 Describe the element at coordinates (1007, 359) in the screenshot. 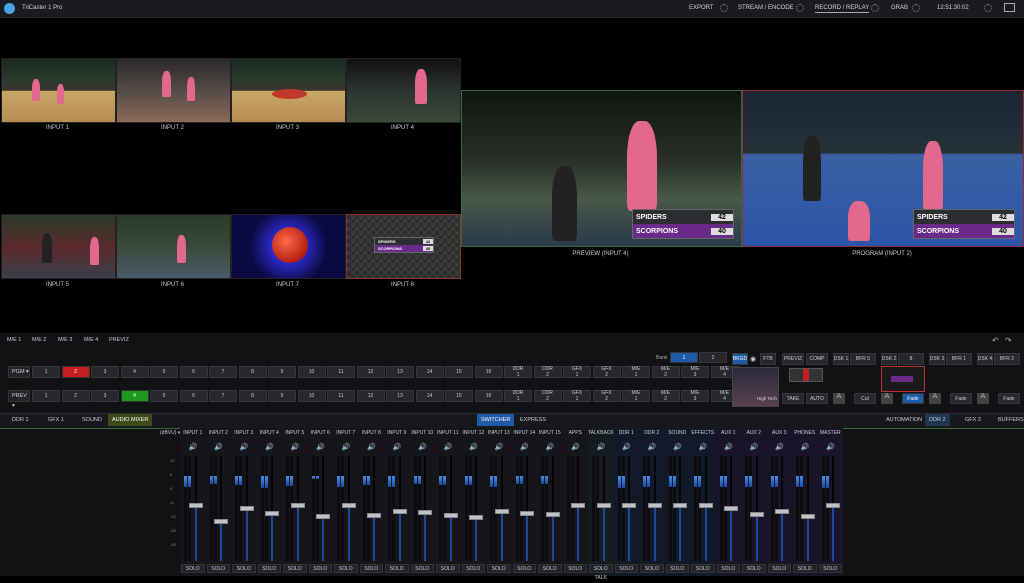

I see `dsk4-source-select: BFR 2` at that location.